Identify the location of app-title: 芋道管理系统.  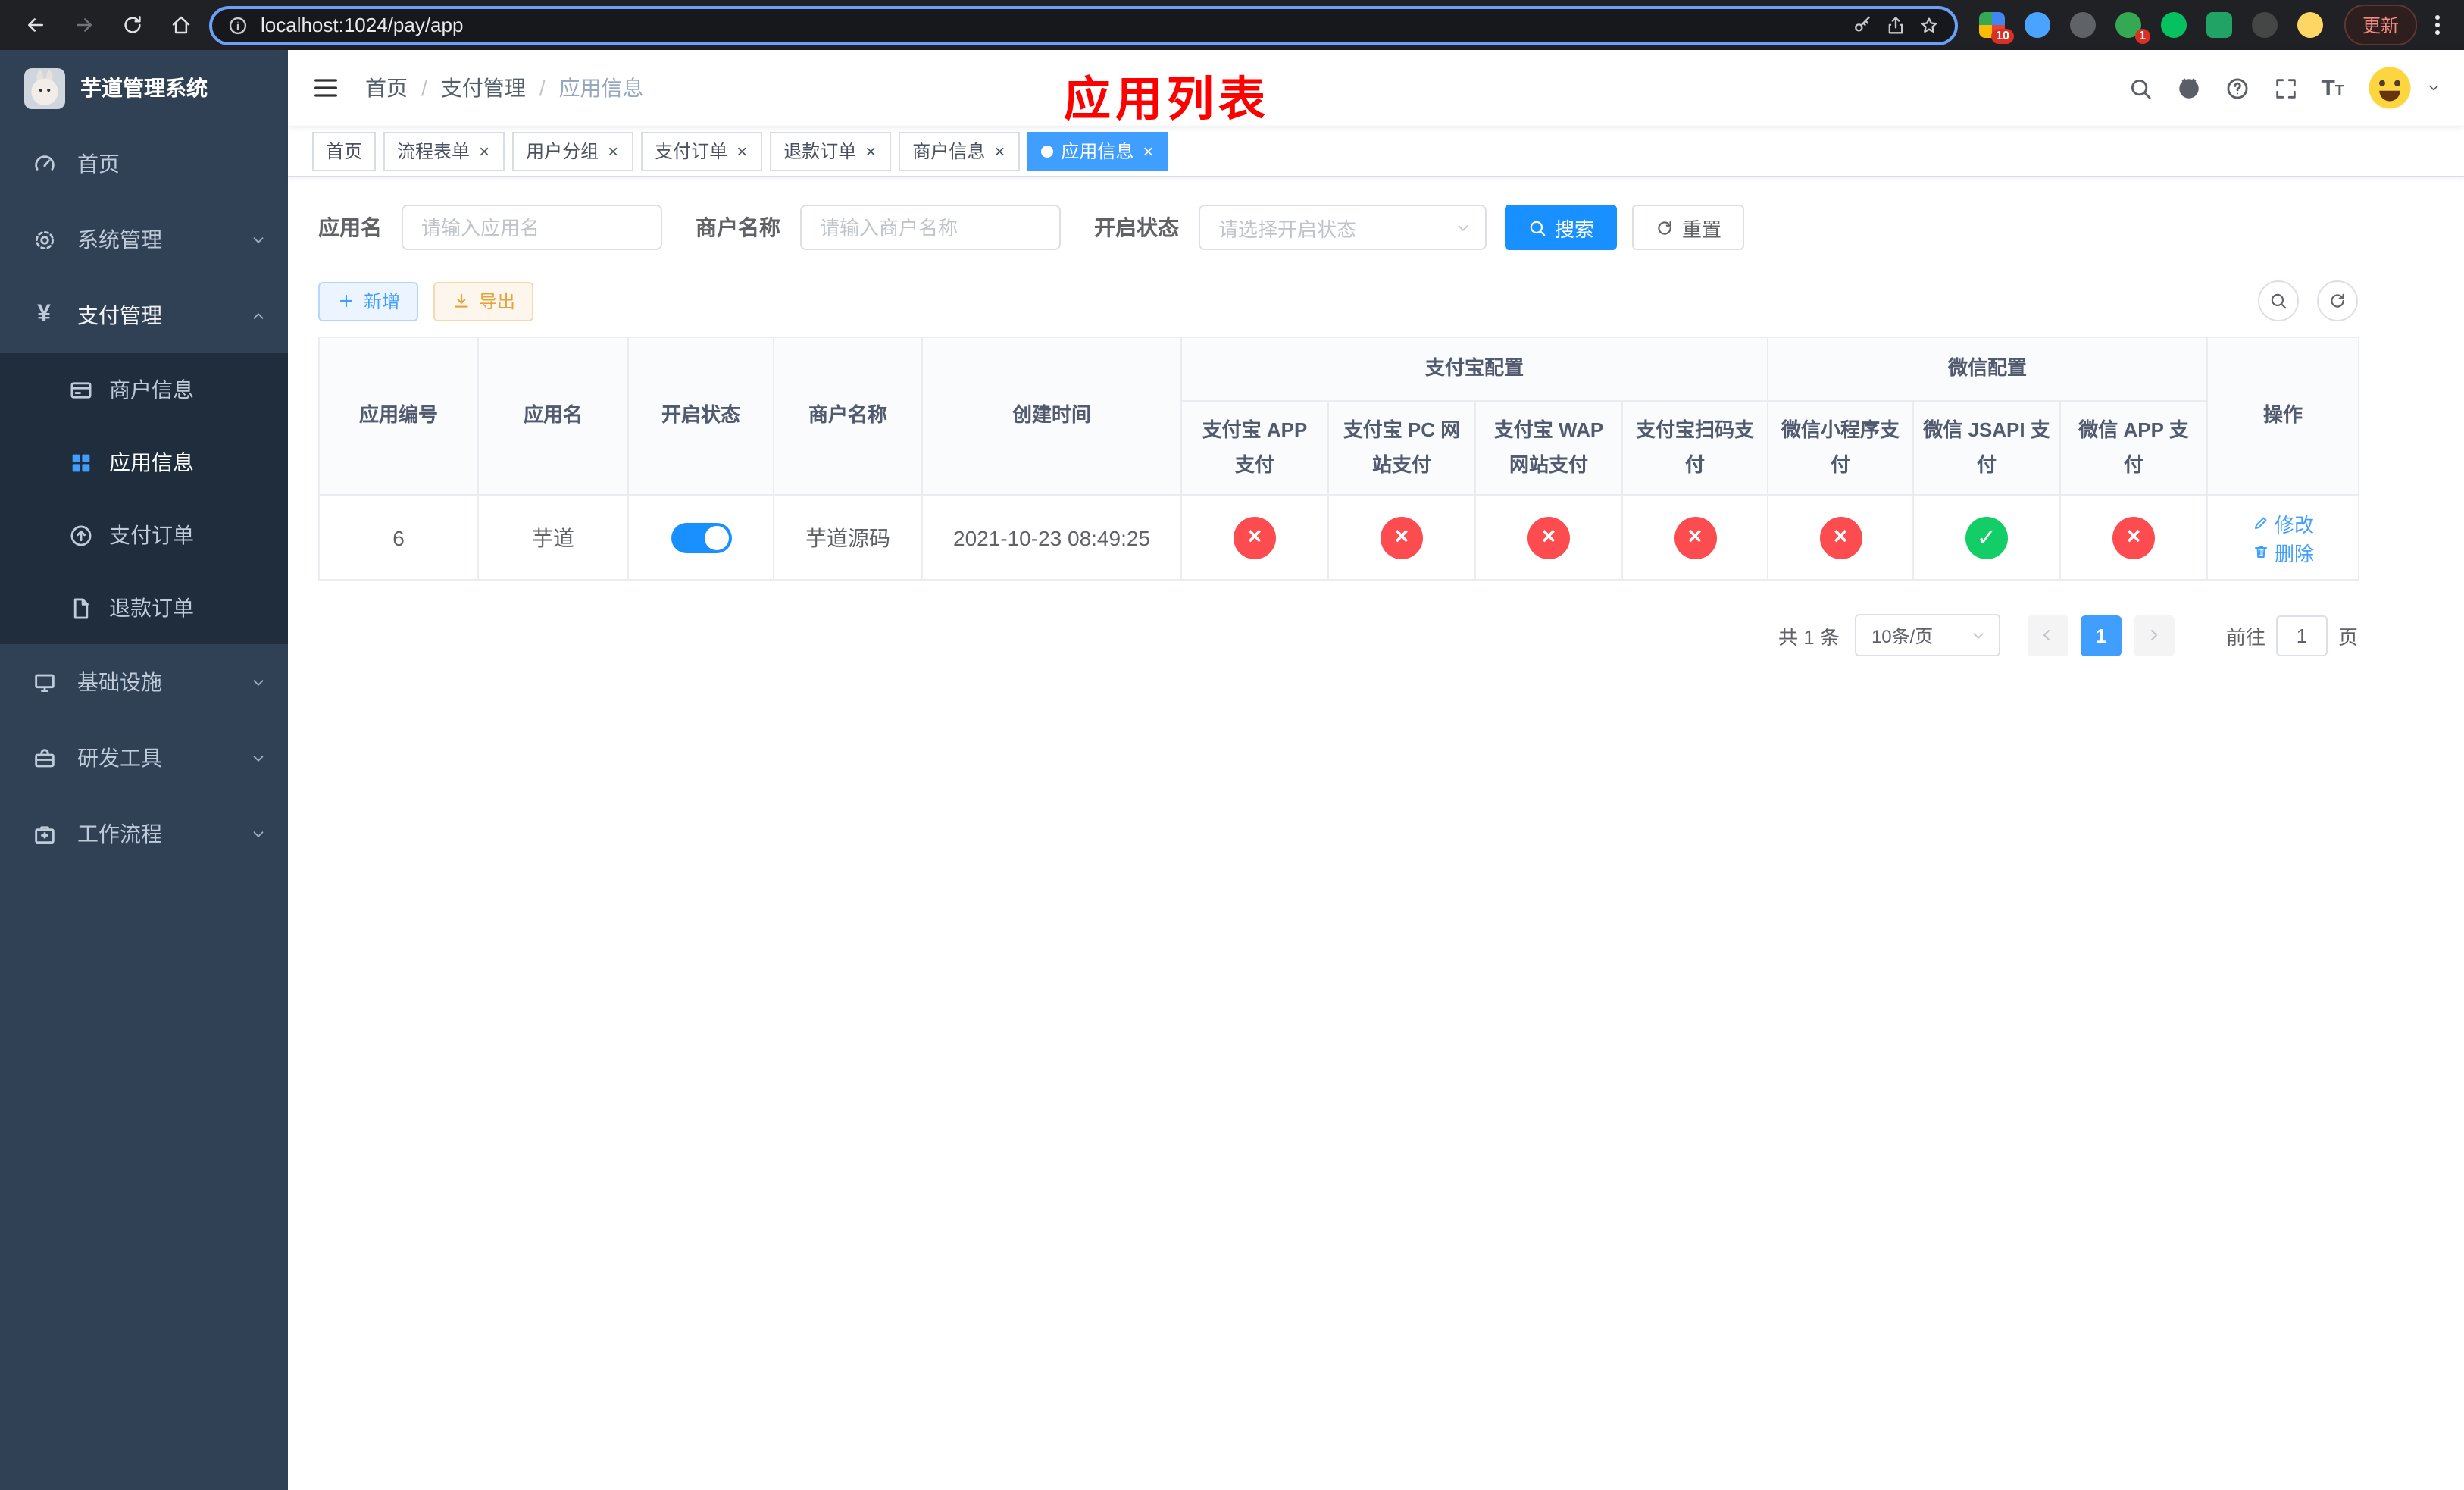
(144, 88).